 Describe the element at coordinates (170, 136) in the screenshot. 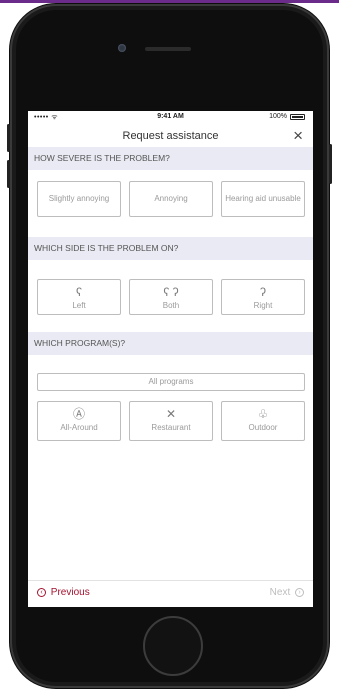

I see `page-title: Request assistance` at that location.